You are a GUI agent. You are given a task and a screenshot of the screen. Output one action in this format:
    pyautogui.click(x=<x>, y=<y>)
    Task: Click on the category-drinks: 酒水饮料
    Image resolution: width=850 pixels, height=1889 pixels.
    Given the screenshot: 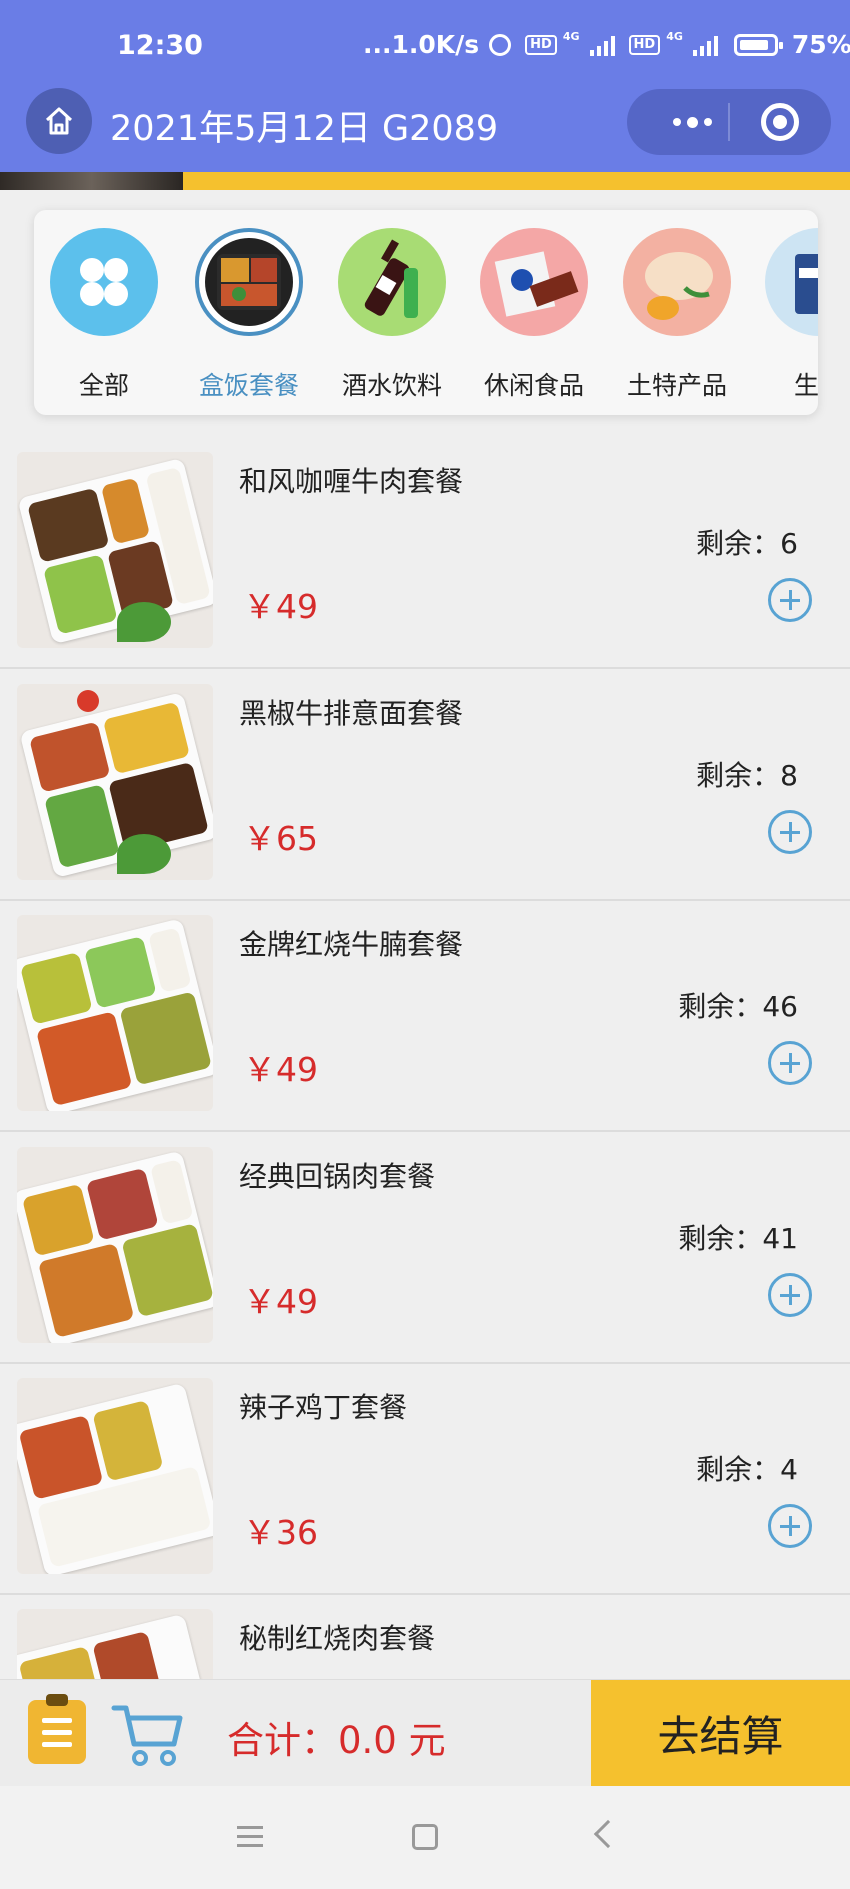 What is the action you would take?
    pyautogui.click(x=392, y=315)
    